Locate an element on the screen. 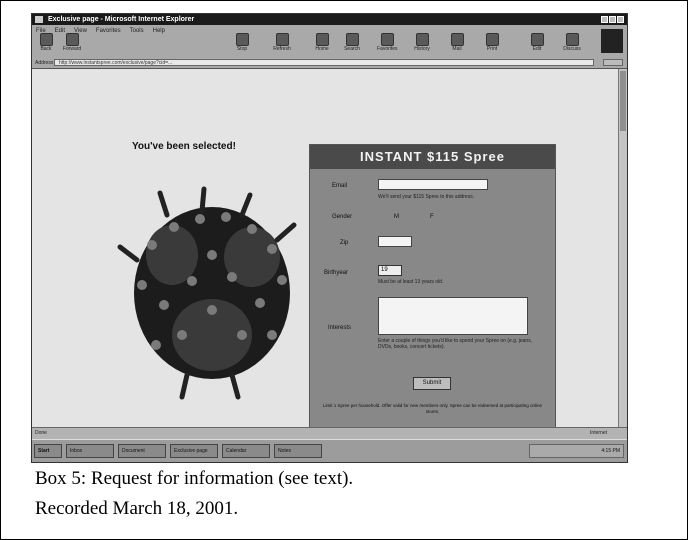 Image resolution: width=688 pixels, height=540 pixels. favorites-button: Favorites is located at coordinates (387, 43).